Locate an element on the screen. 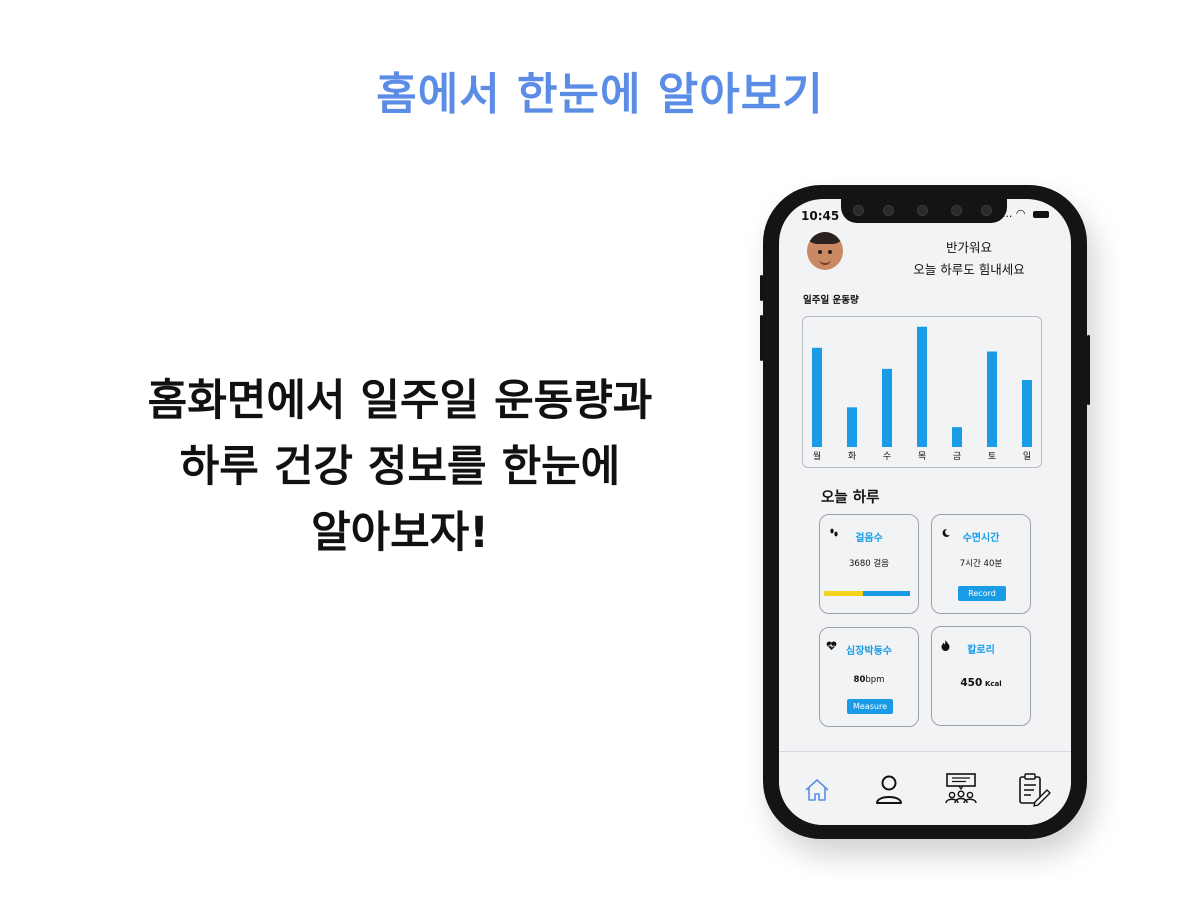 The height and width of the screenshot is (909, 1200). chart-tick-label: 수 is located at coordinates (887, 456).